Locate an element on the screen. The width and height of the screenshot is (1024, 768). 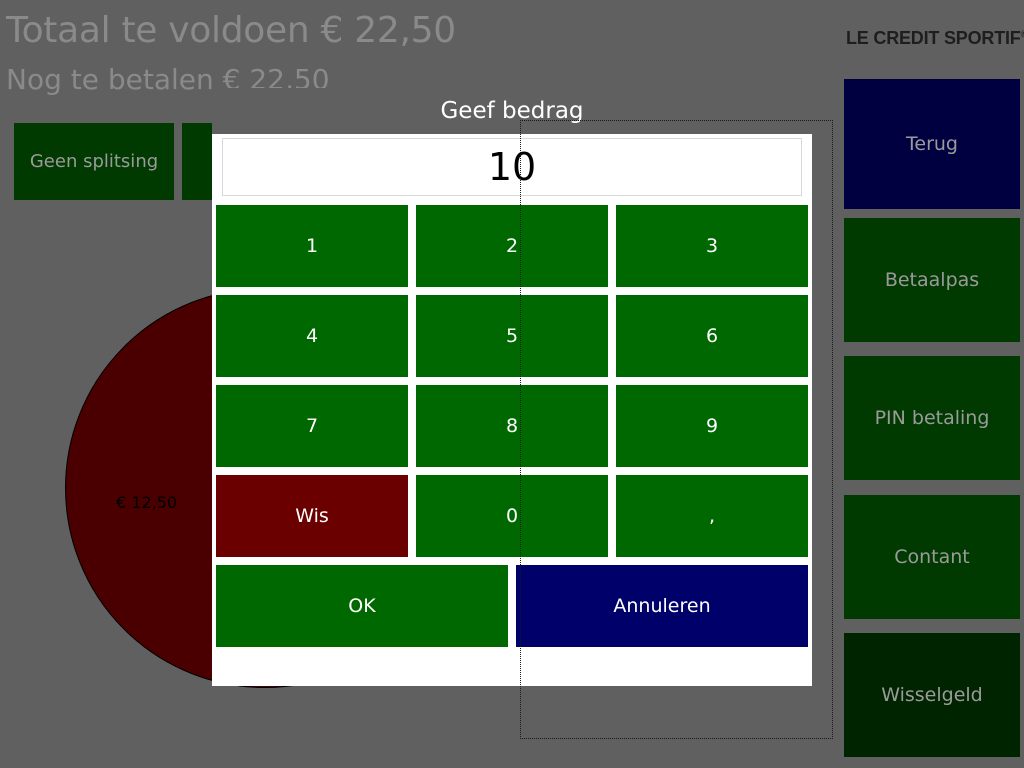
no-split-button: Geen splitsing is located at coordinates (94, 161).